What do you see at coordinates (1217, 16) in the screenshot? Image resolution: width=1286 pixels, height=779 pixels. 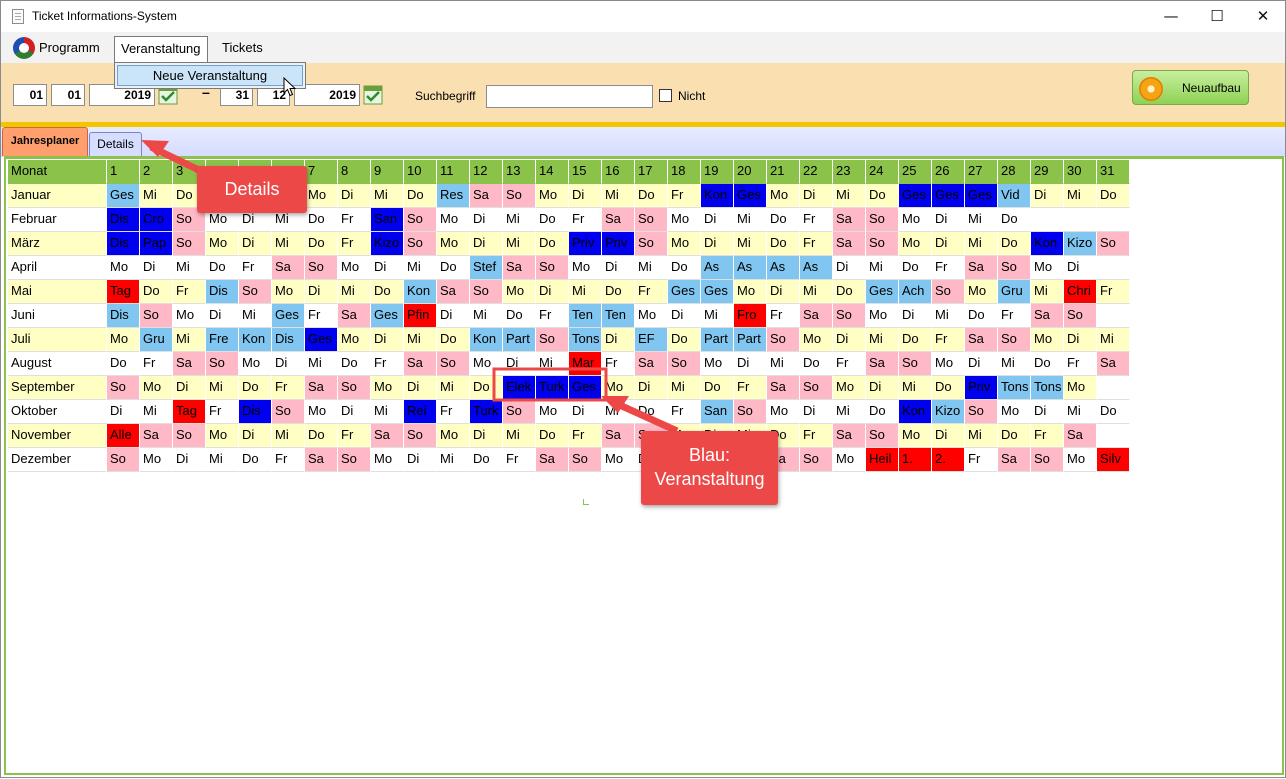 I see `maximize-button: ☐` at bounding box center [1217, 16].